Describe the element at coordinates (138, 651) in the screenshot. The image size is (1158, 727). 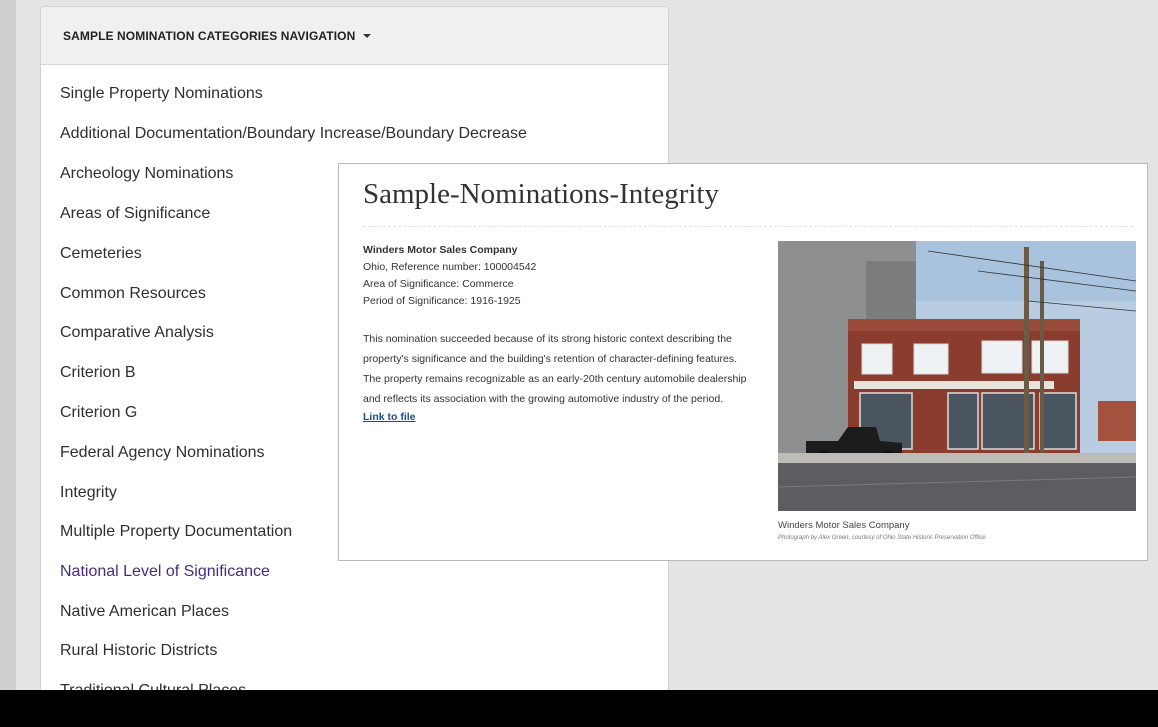
I see `nav-item-rural-historic: Rural Historic Districts` at that location.